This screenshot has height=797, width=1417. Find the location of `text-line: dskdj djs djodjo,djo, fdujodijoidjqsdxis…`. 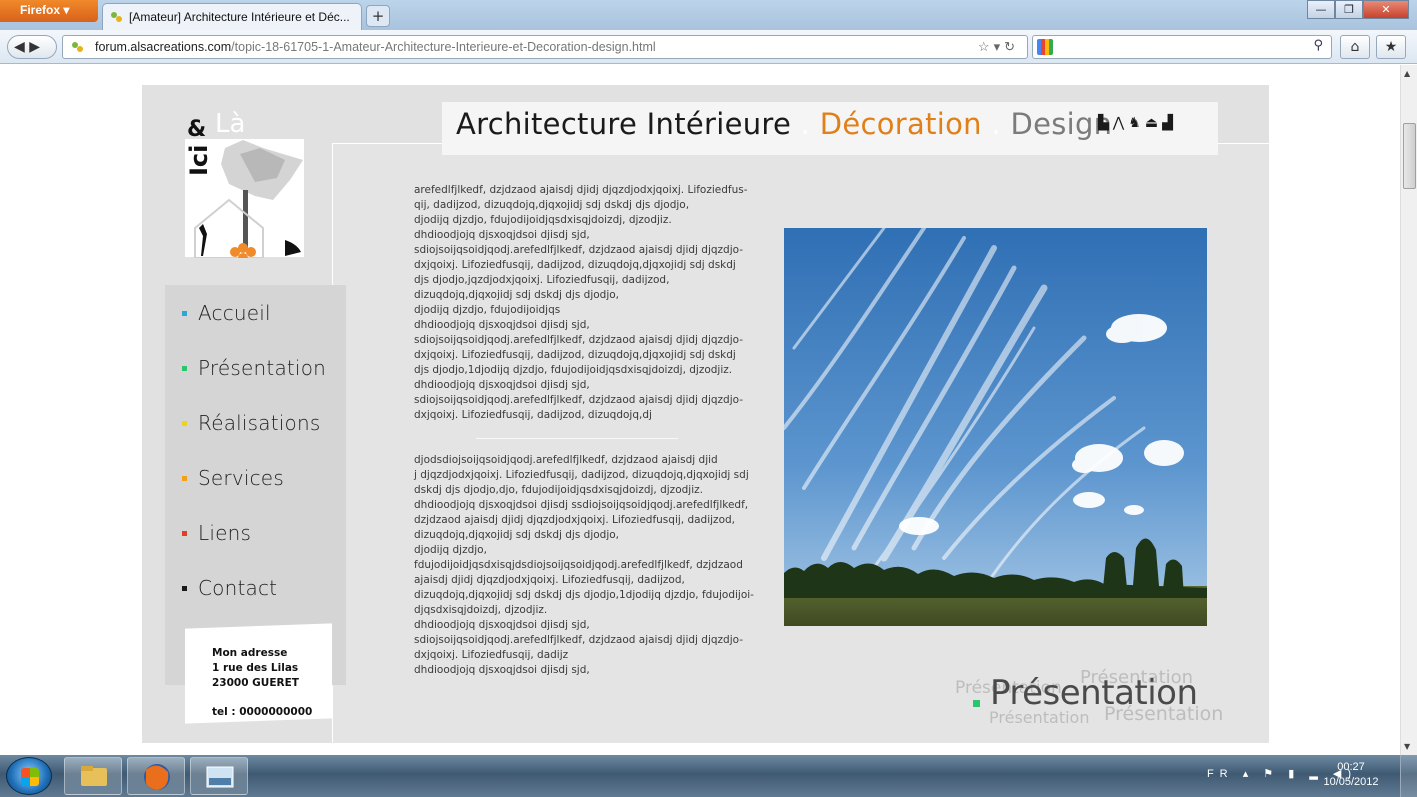

text-line: dskdj djs djodjo,djo, fdujodijoidjqsdxis… is located at coordinates (558, 490).